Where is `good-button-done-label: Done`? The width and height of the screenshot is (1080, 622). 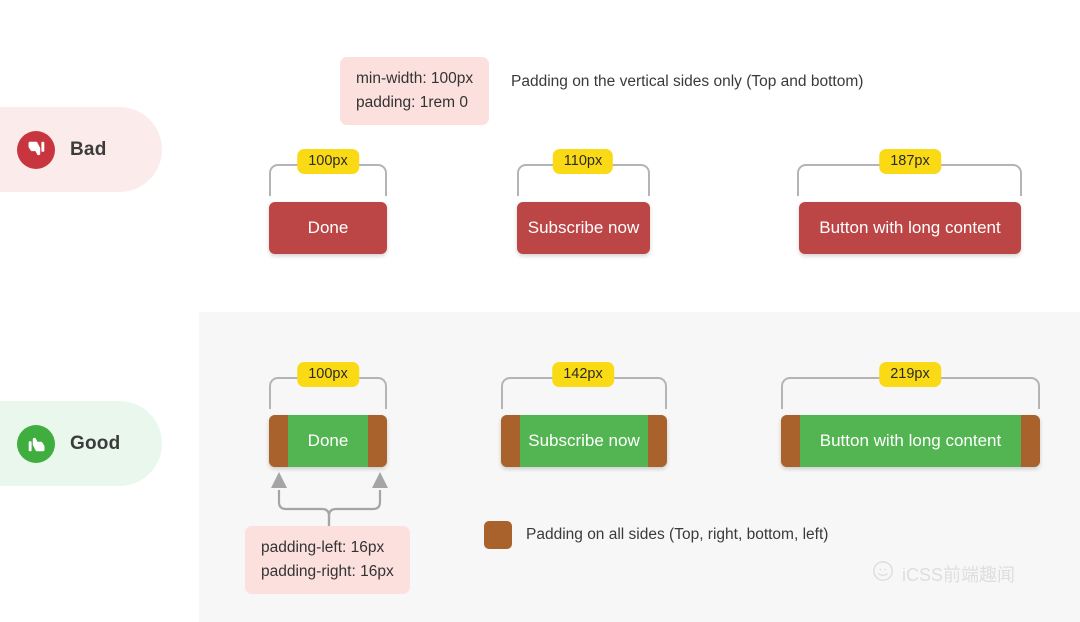 good-button-done-label: Done is located at coordinates (328, 440).